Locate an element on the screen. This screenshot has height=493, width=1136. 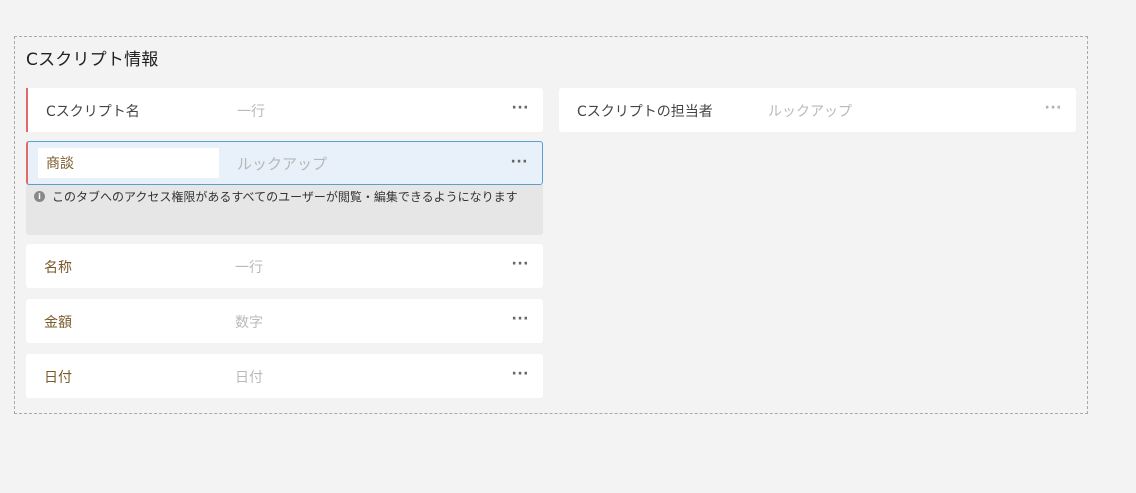
field-label: 名称 is located at coordinates (58, 268).